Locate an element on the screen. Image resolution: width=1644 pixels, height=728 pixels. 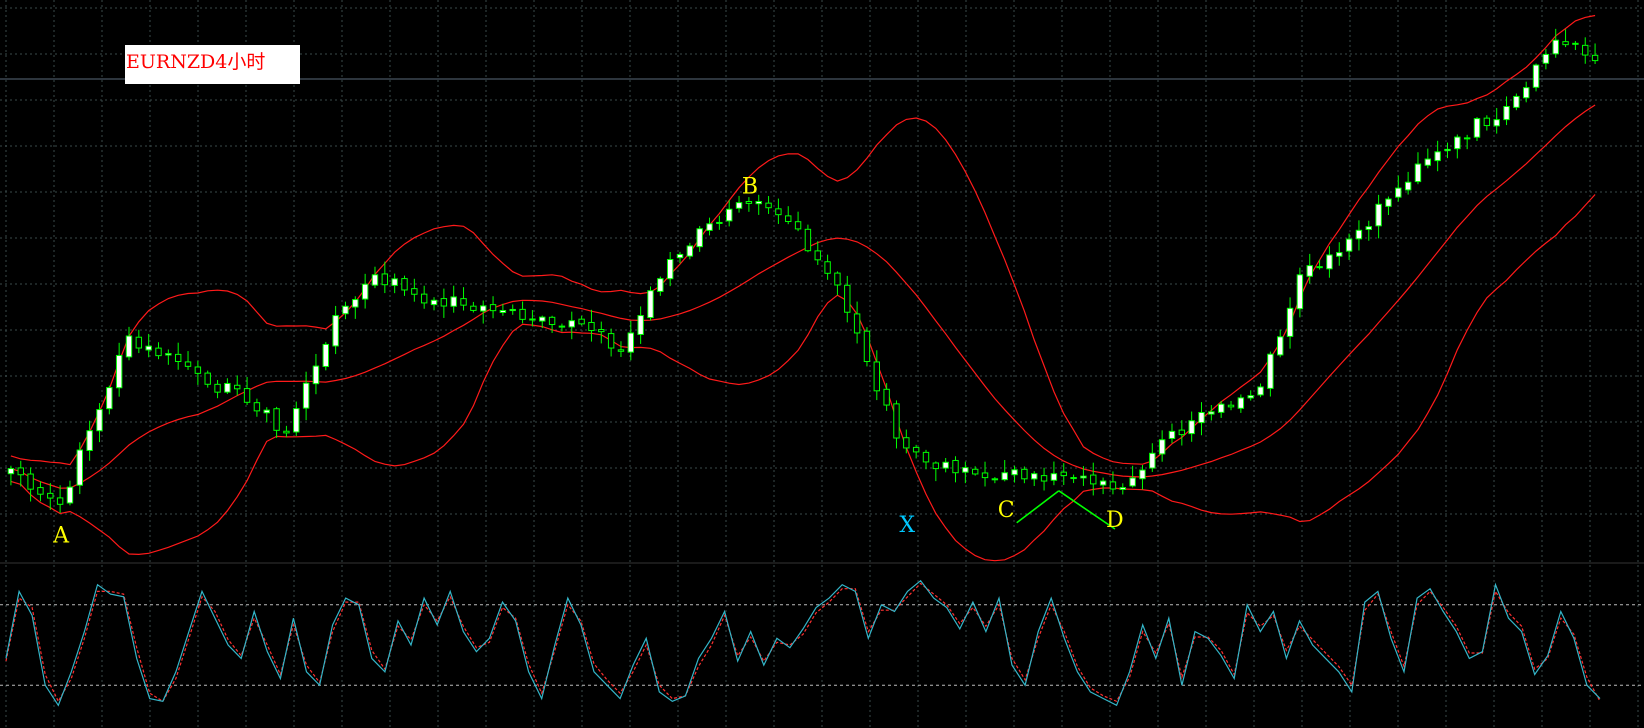
pattern-label-c: C is located at coordinates (1006, 510).